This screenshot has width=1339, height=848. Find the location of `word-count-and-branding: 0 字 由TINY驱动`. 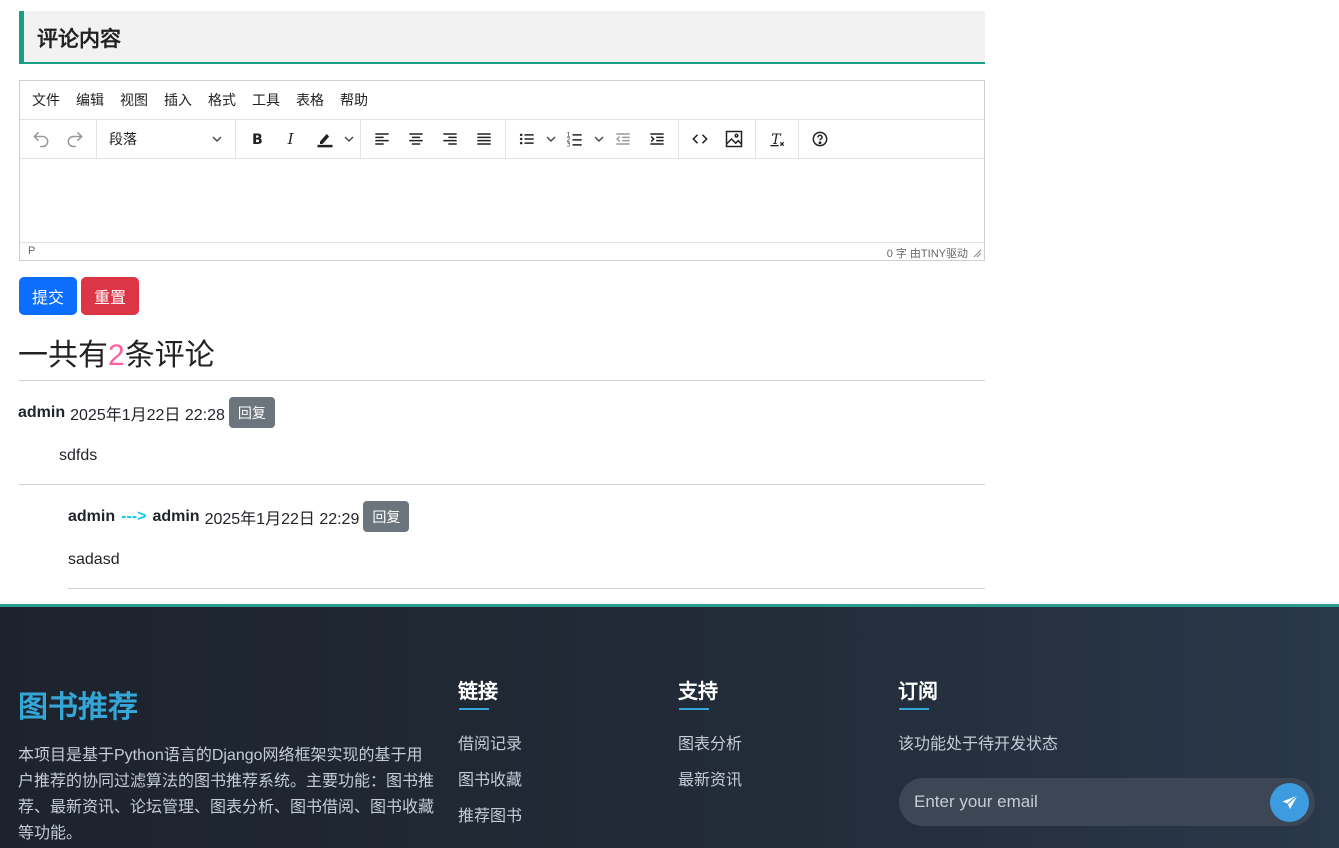

word-count-and-branding: 0 字 由TINY驱动 is located at coordinates (927, 254).